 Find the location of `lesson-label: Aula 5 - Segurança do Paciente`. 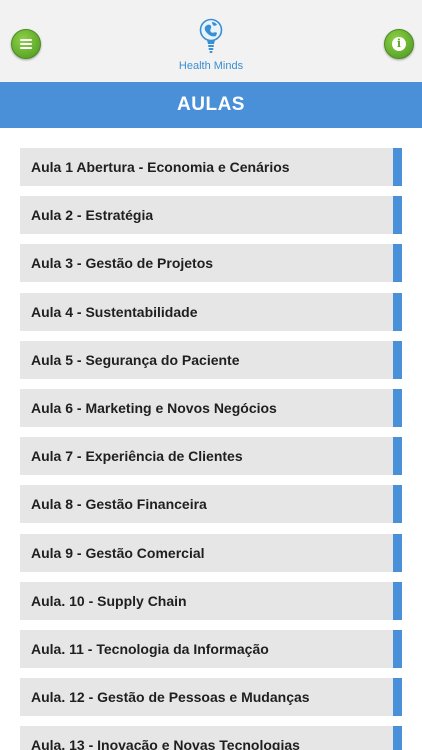

lesson-label: Aula 5 - Segurança do Paciente is located at coordinates (135, 359).